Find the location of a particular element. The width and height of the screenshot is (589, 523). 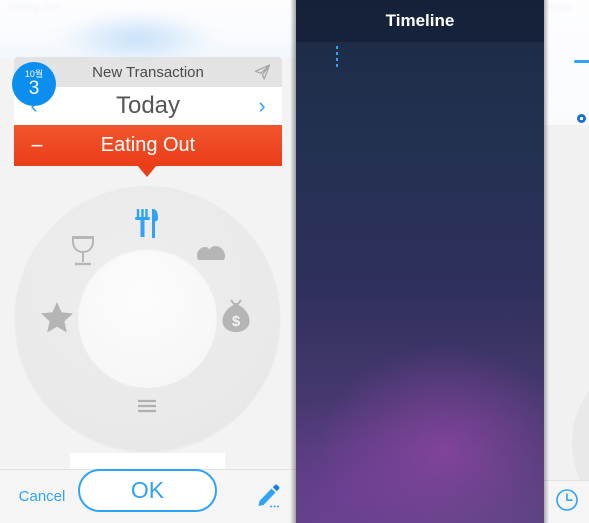

star-icon is located at coordinates (57, 317).